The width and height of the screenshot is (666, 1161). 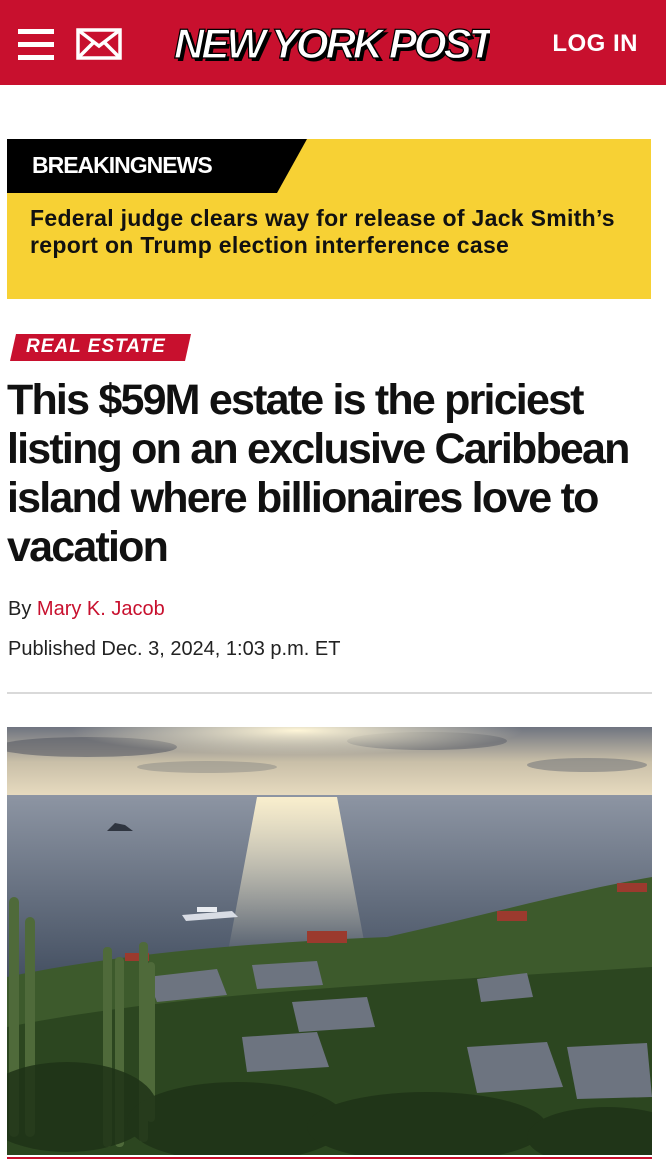 I want to click on author-link: Mary K. Jacob, so click(x=101, y=609).